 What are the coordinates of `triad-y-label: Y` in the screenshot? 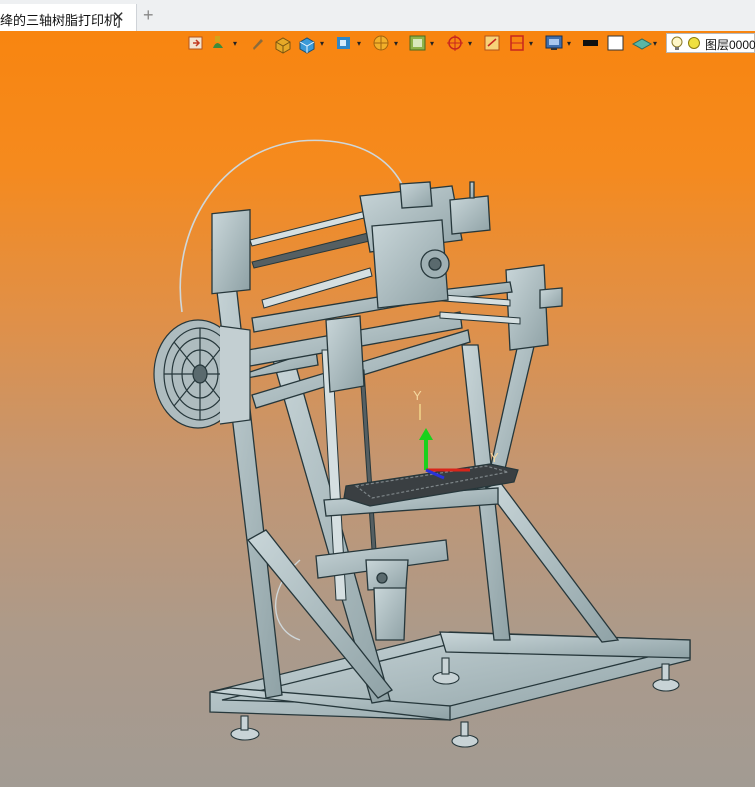 It's located at (417, 395).